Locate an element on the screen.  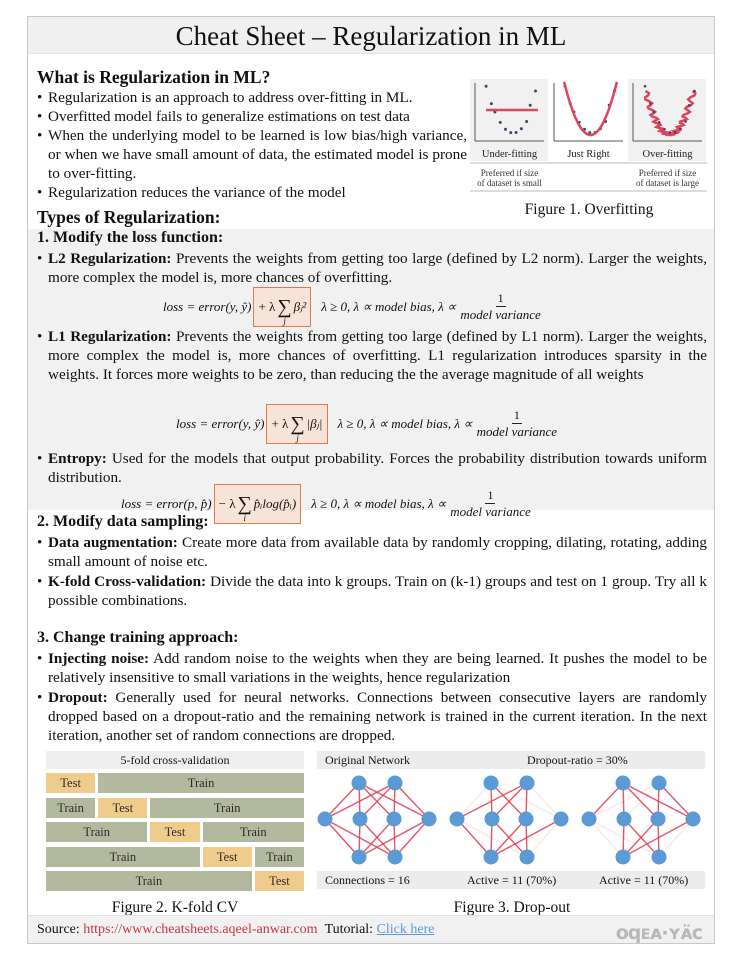
types-heading: Types of Regularization: is located at coordinates (129, 217).